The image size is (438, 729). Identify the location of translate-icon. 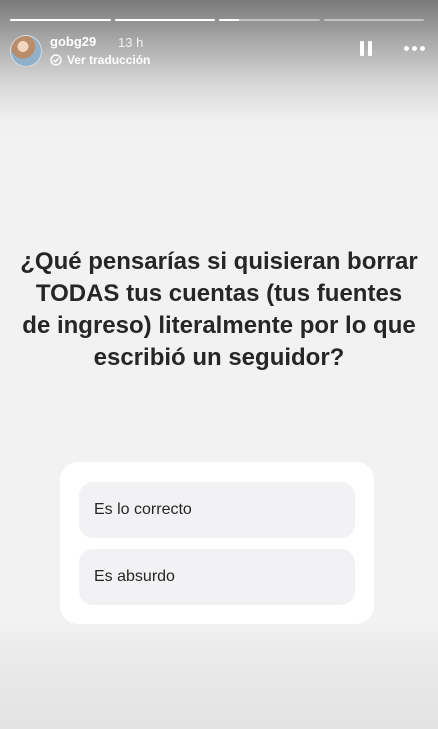
(56, 60).